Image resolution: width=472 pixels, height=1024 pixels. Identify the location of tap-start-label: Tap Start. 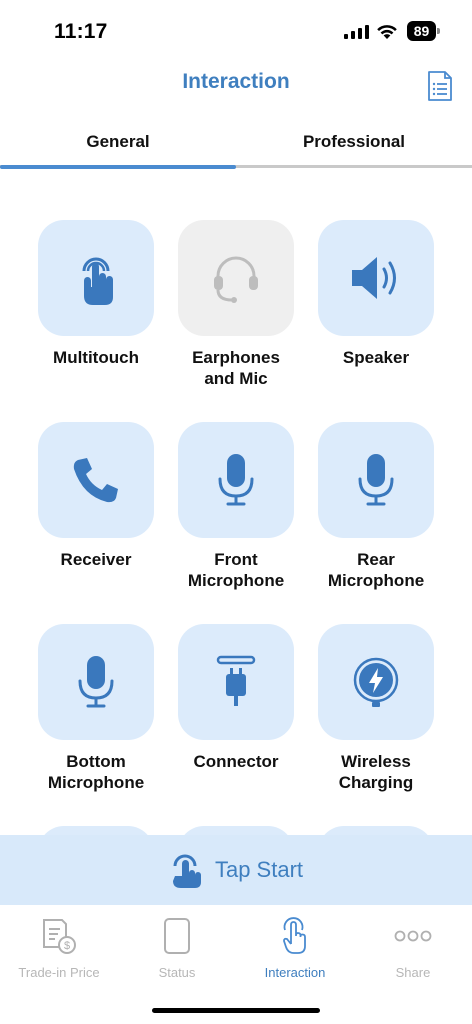
(259, 869).